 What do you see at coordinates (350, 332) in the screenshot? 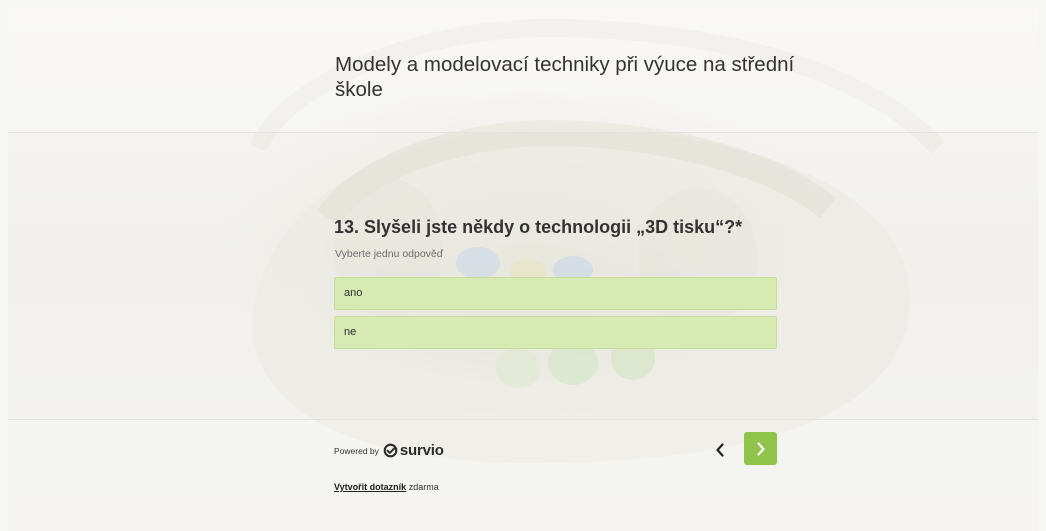
I see `answer-option-label: ne` at bounding box center [350, 332].